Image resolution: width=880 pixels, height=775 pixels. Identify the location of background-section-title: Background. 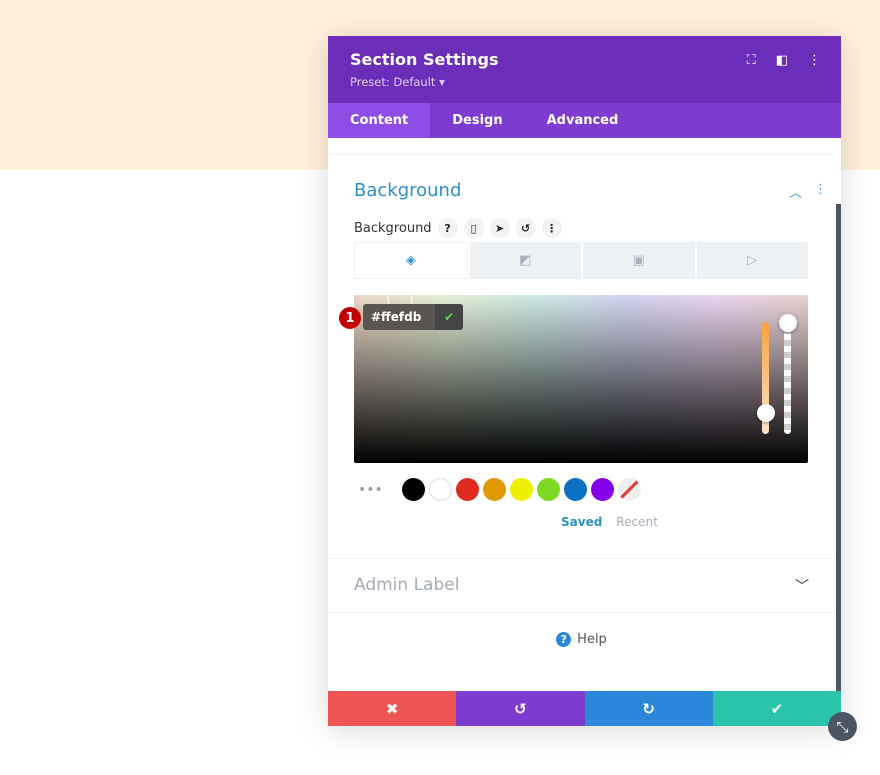
(407, 190).